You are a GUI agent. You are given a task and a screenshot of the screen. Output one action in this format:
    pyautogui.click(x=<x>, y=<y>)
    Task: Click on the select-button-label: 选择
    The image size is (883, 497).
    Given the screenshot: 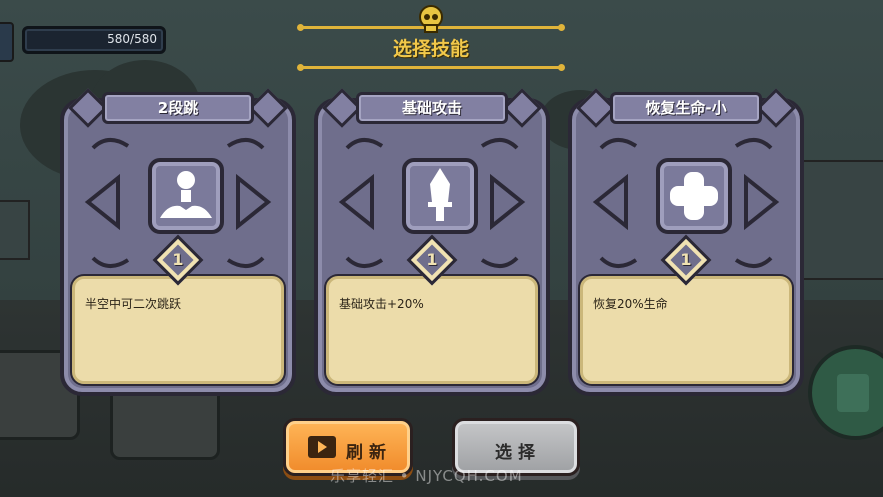 What is the action you would take?
    pyautogui.click(x=518, y=453)
    